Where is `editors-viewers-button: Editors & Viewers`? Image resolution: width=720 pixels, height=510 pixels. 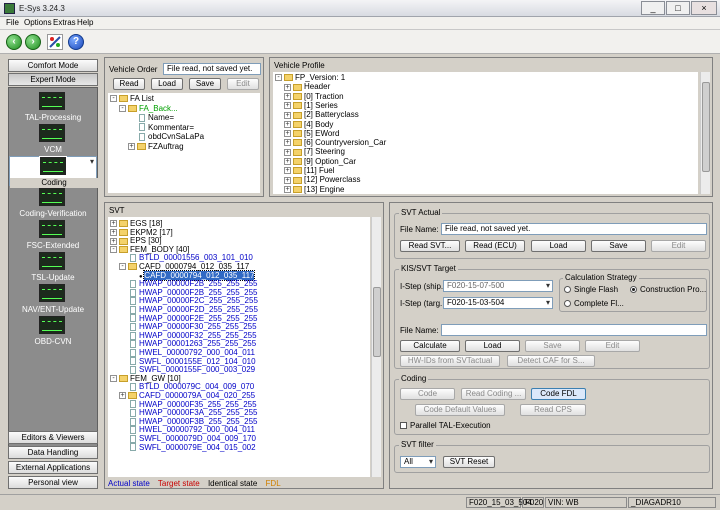
editors-viewers-button: Editors & Viewers is located at coordinates (53, 437).